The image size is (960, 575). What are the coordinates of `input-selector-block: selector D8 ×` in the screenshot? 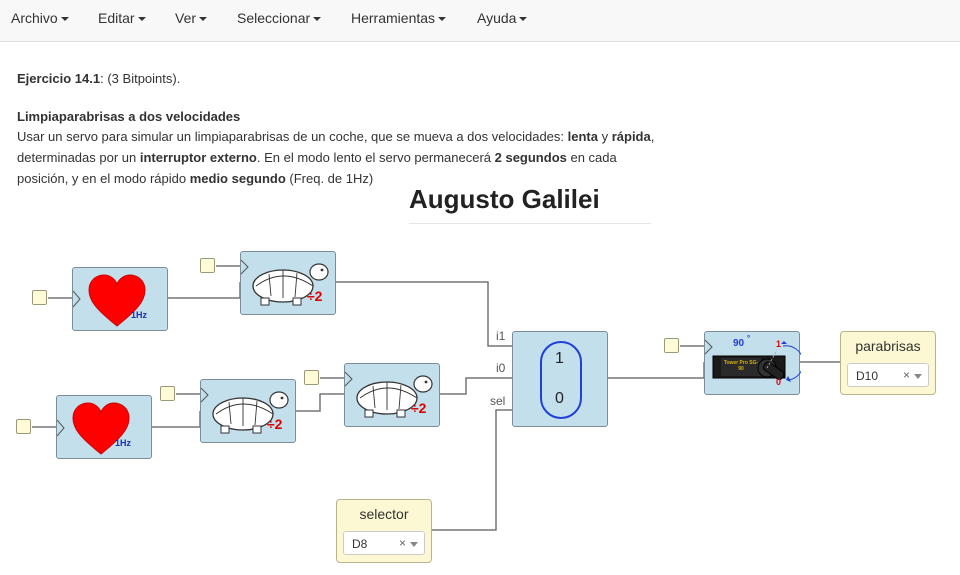 It's located at (384, 531).